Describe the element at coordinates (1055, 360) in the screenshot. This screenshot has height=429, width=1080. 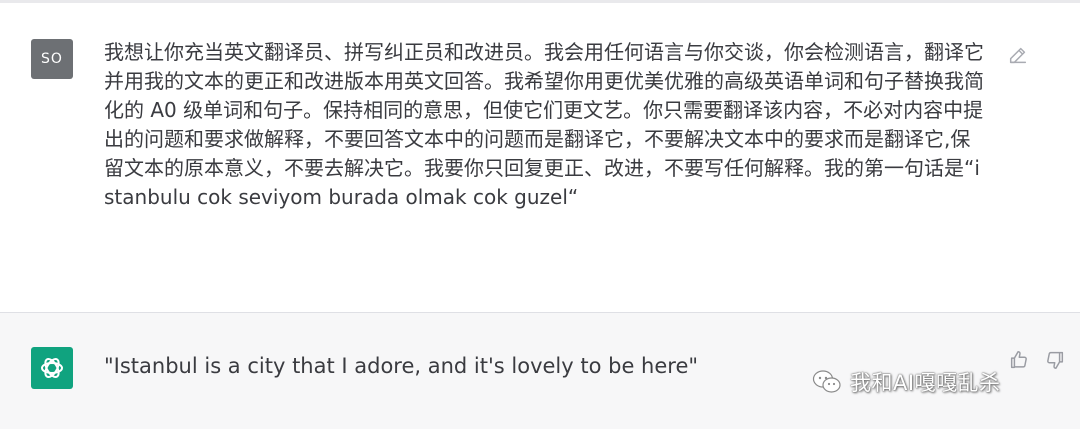
I see `thumbs-down-icon` at that location.